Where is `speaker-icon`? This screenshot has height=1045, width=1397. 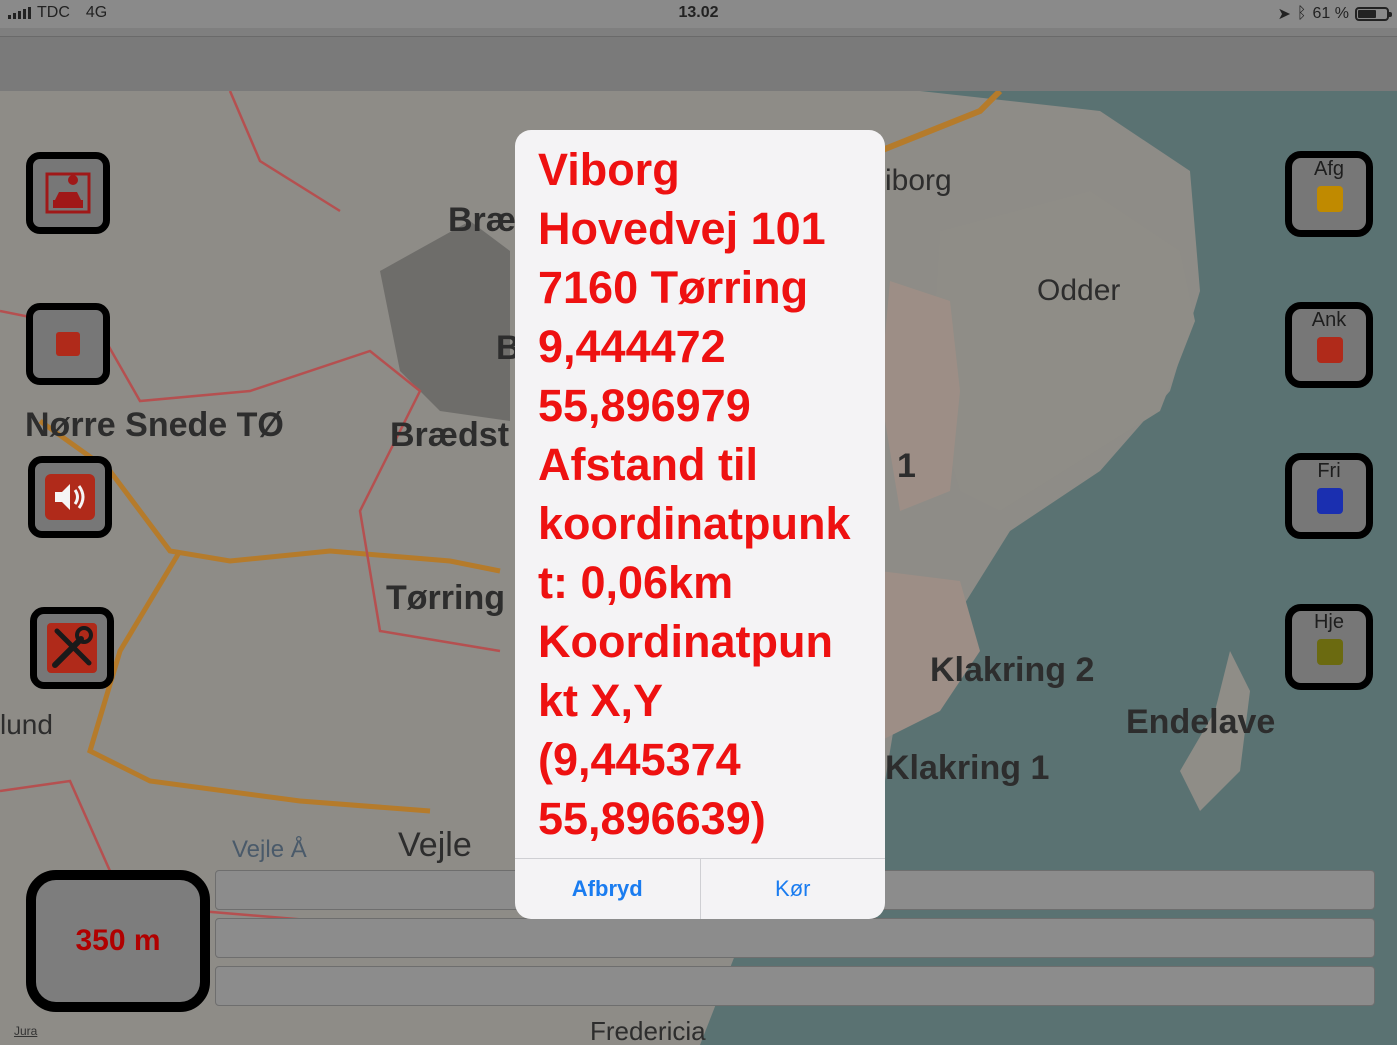
speaker-icon is located at coordinates (70, 497).